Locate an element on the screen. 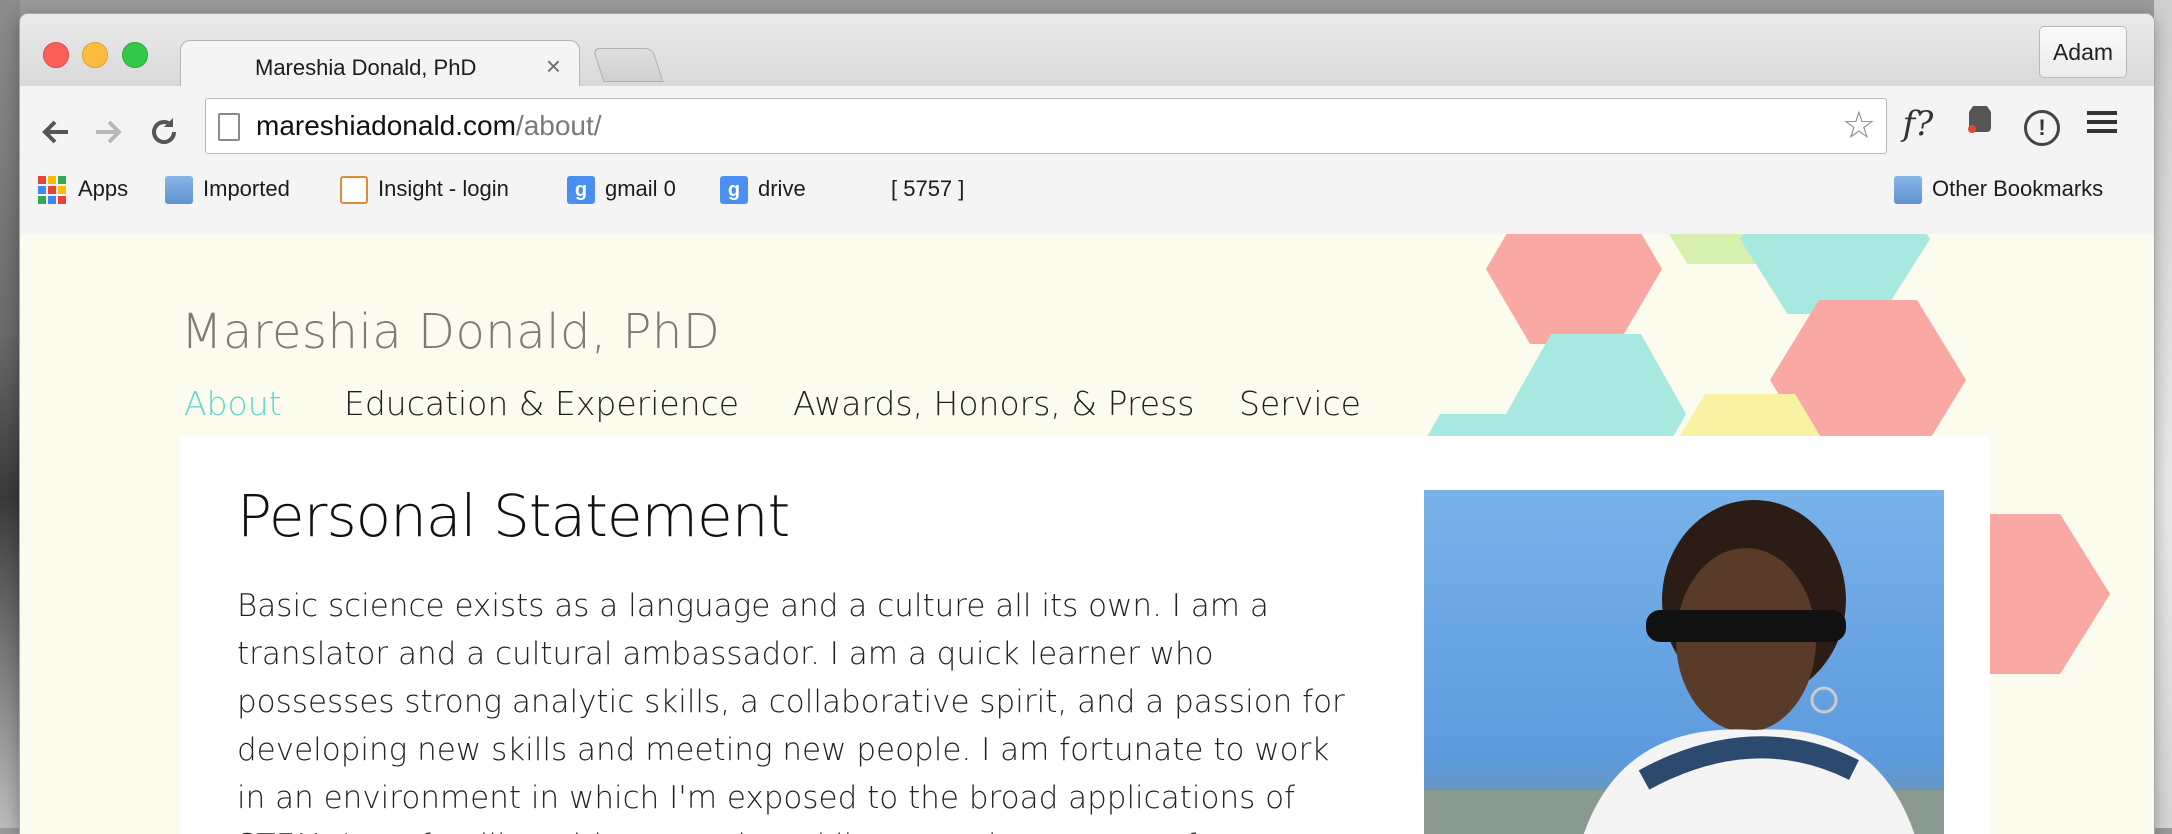  bookmark-insight-login: Insight - login is located at coordinates (424, 190).